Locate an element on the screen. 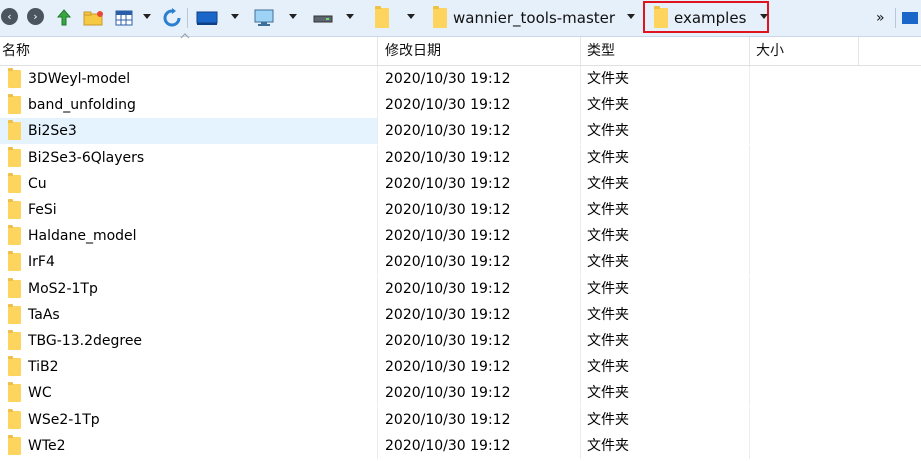  file-name-cell: FeSi is located at coordinates (188, 210).